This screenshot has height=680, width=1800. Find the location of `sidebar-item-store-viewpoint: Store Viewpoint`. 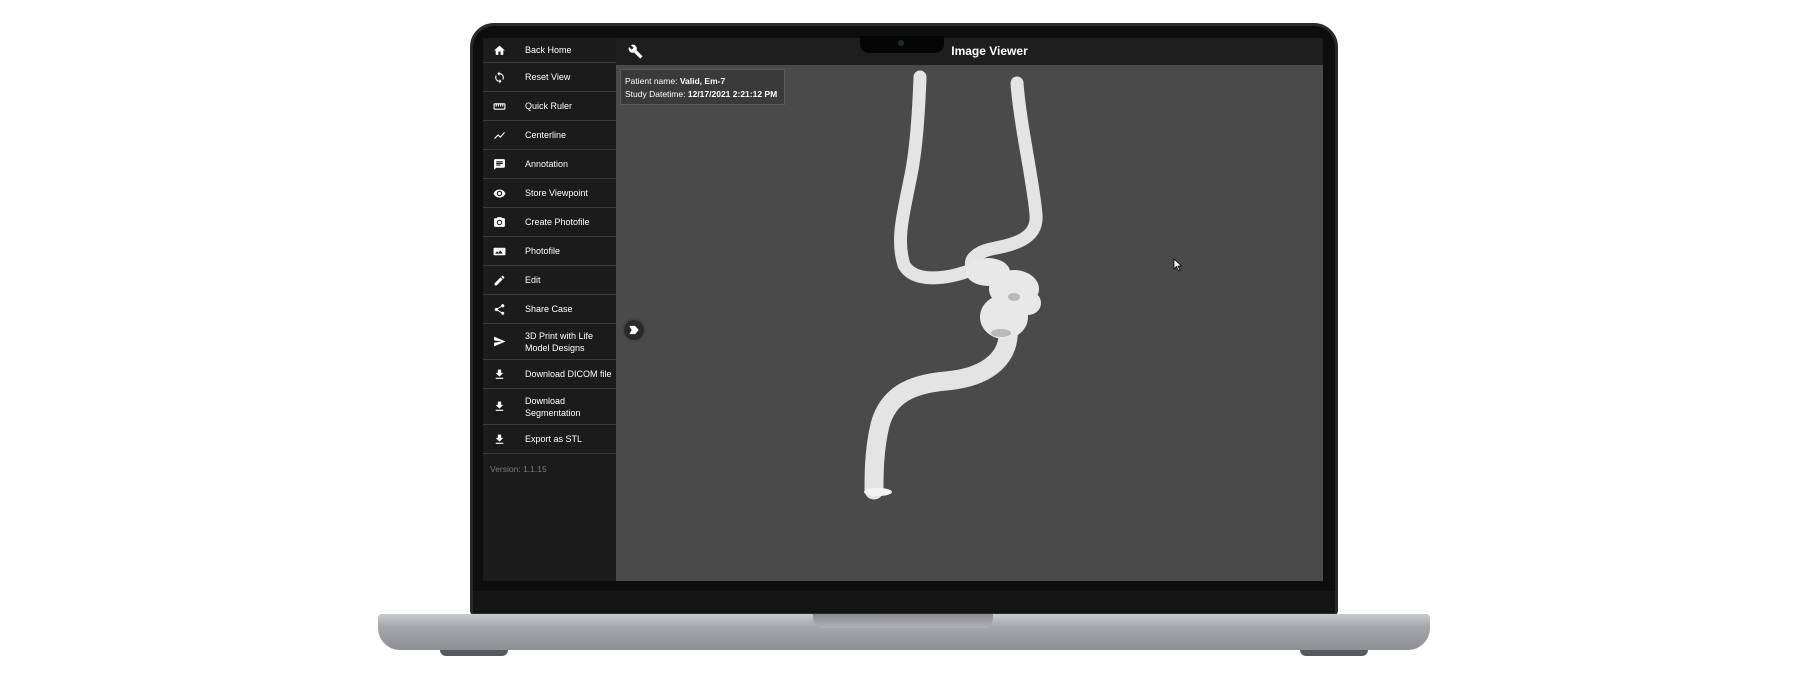

sidebar-item-store-viewpoint: Store Viewpoint is located at coordinates (549, 193).